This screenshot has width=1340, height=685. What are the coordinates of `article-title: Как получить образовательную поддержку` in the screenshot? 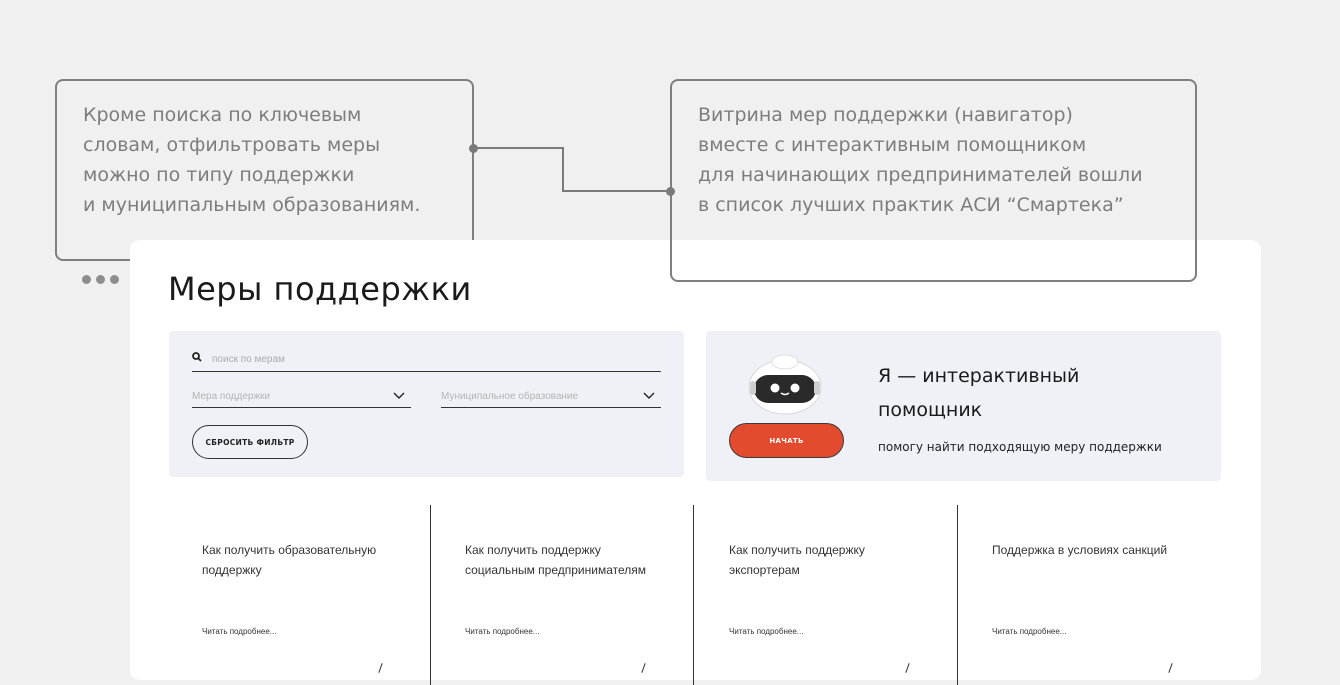 It's located at (289, 560).